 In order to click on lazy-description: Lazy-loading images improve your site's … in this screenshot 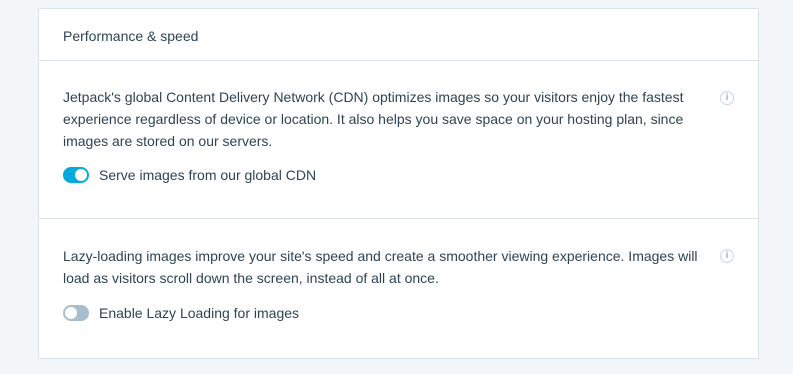, I will do `click(380, 267)`.